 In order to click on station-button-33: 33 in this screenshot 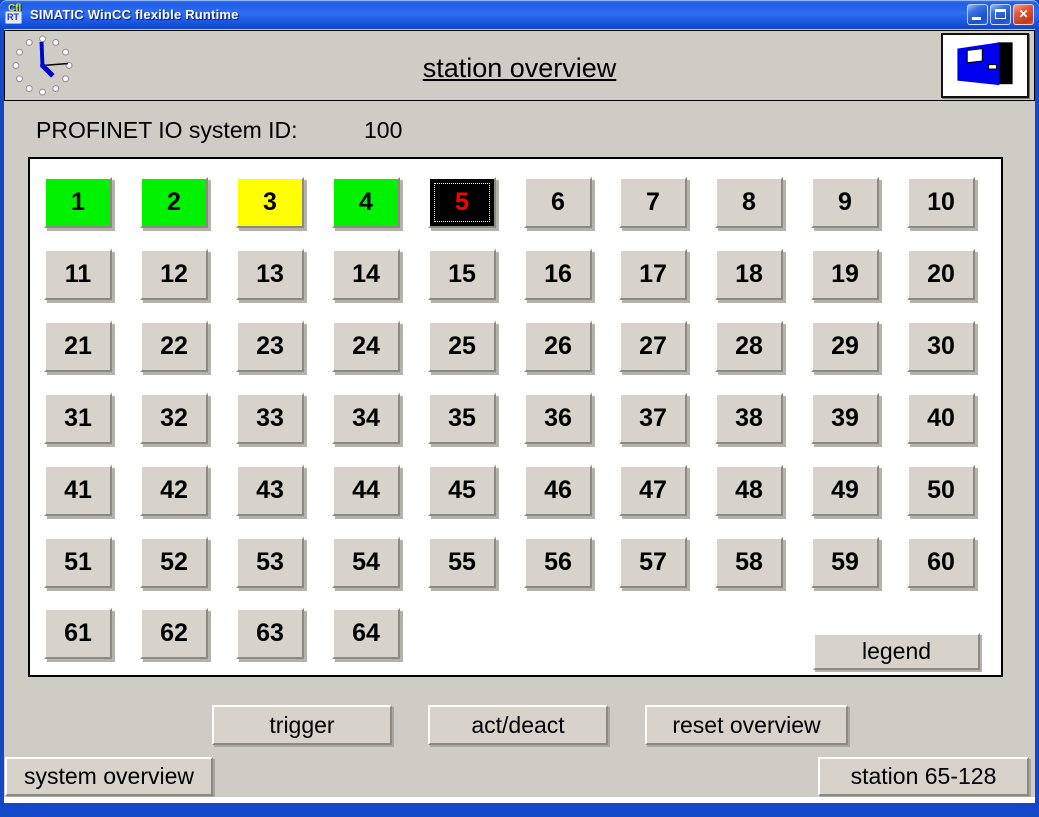, I will do `click(270, 418)`.